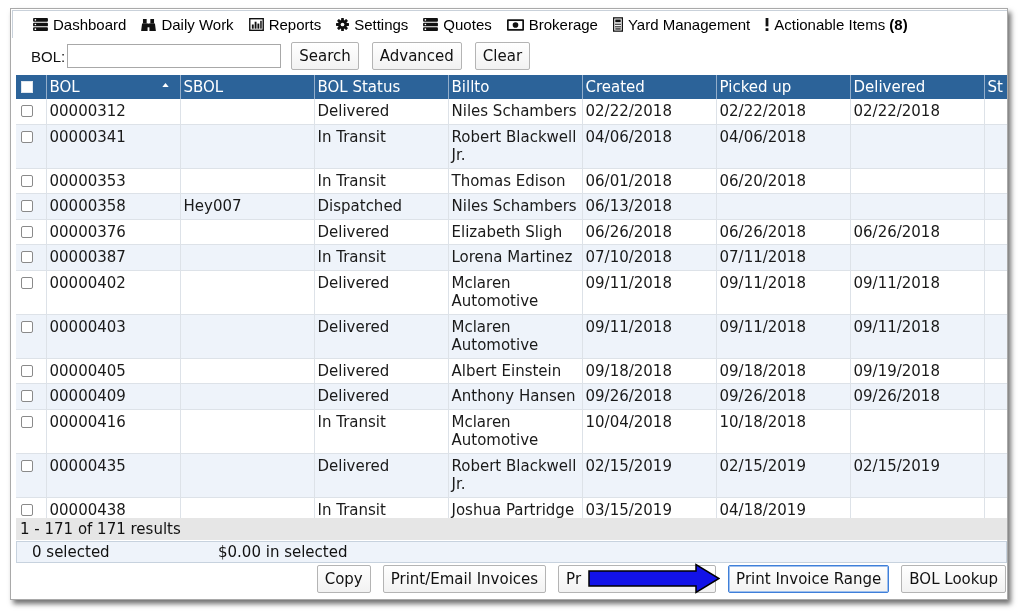  I want to click on column-header: Created, so click(649, 87).